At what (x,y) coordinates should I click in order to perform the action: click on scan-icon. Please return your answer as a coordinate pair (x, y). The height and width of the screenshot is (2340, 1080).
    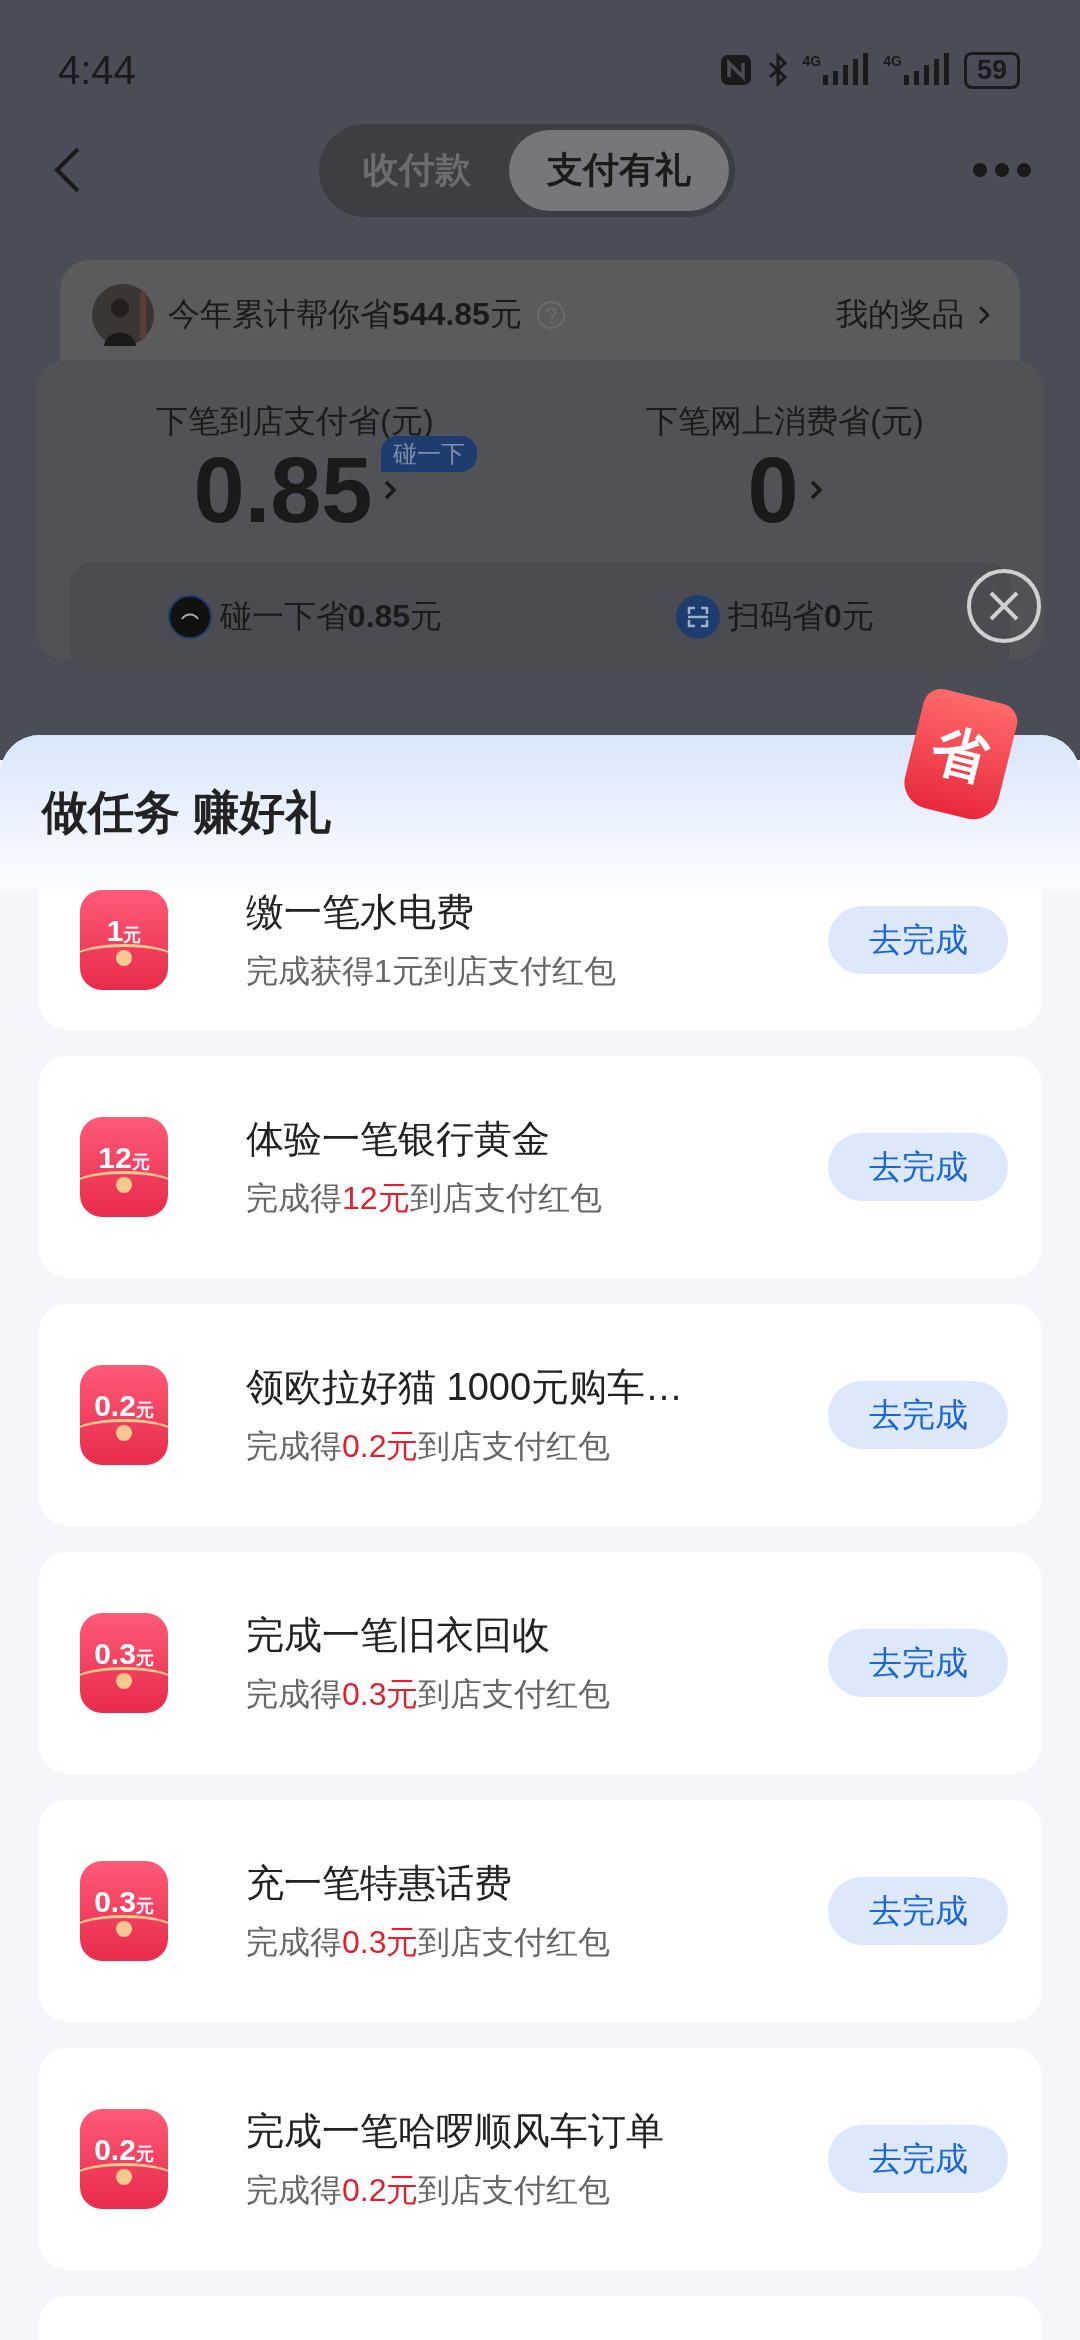
    Looking at the image, I should click on (698, 617).